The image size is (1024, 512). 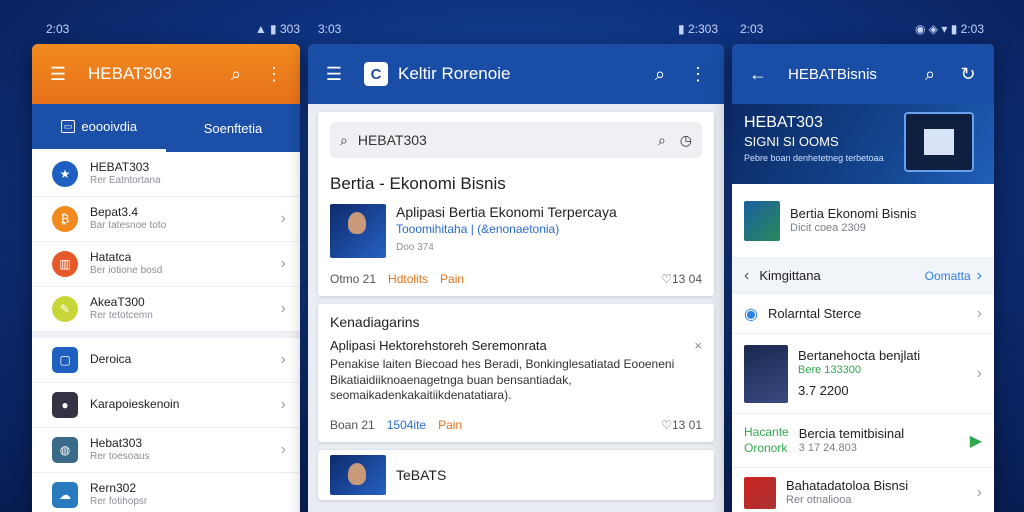 What do you see at coordinates (863, 74) in the screenshot?
I see `app-bar: ← HEBATBisnis ⌕ ↻` at bounding box center [863, 74].